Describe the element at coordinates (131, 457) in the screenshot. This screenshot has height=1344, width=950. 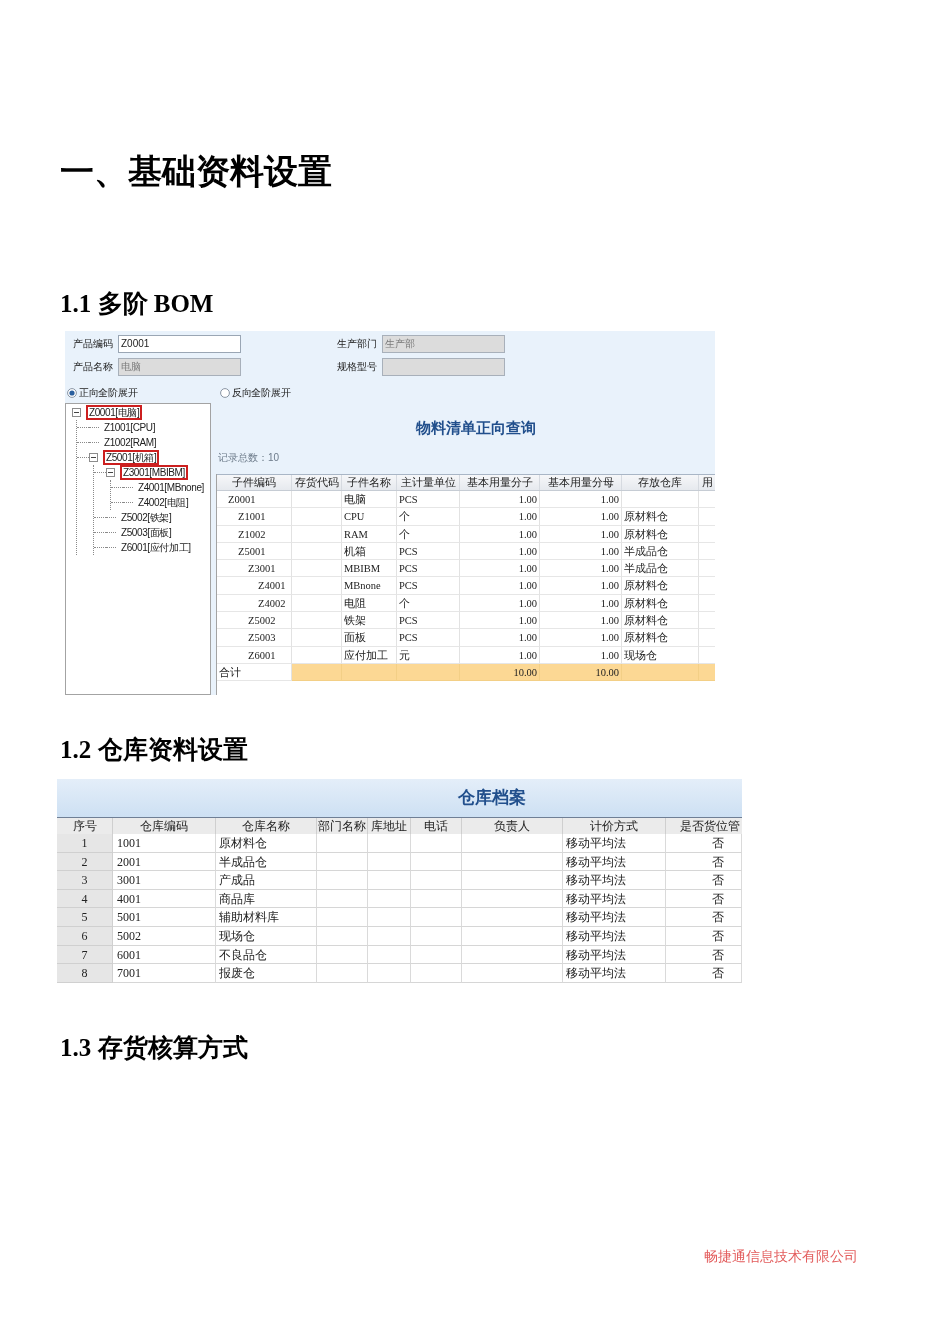
I see `tree-item: Z5001[机箱]` at that location.